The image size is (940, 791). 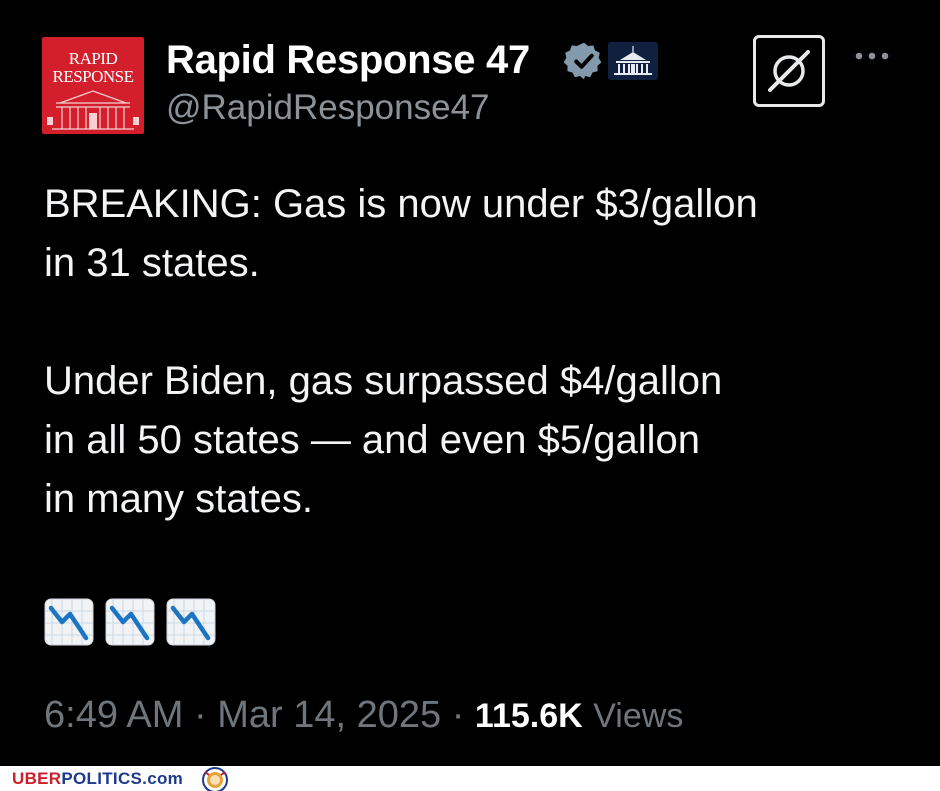 I want to click on tweet-text-line: in 31 states., so click(x=152, y=263).